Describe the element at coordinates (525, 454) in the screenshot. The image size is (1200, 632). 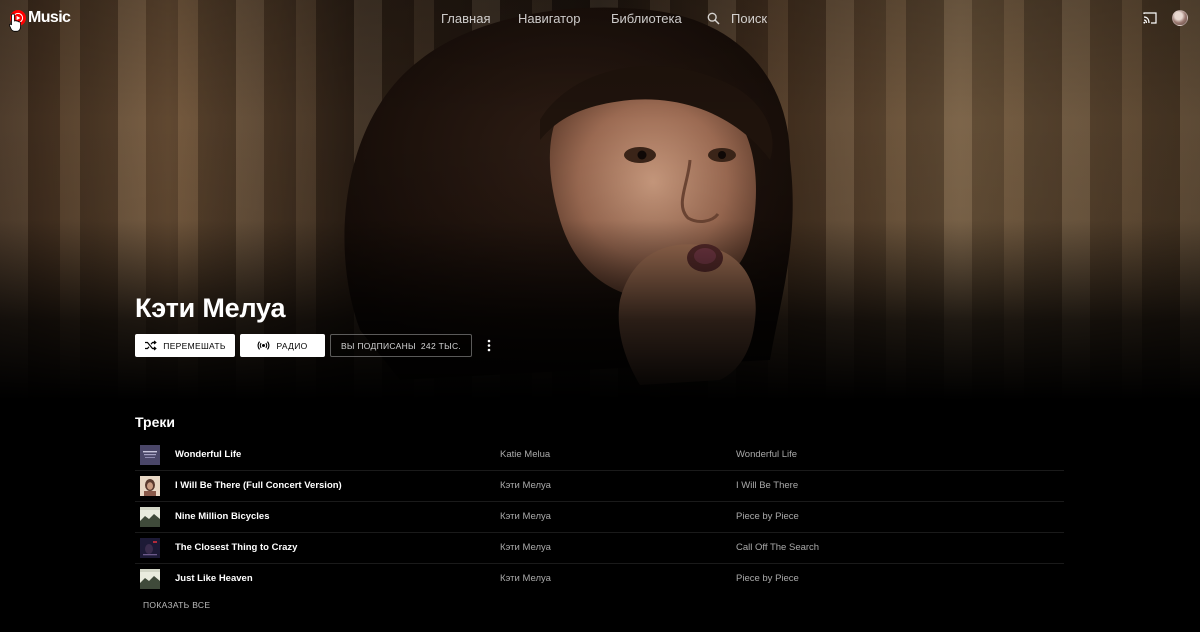
I see `track-artist: Katie Melua` at that location.